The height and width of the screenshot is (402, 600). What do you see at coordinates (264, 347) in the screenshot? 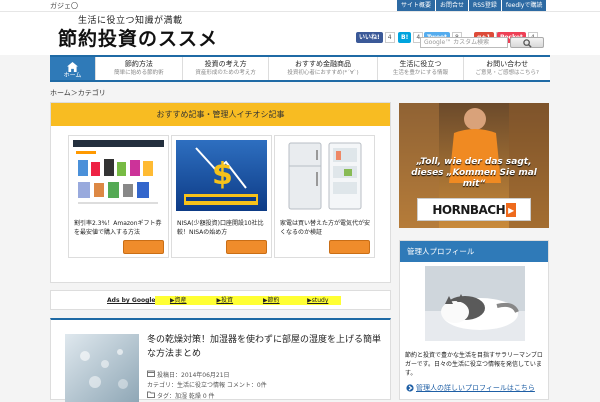
I see `post-title: 冬の乾燥対策！加湿器を使わずに部屋の湿度を上げる簡単な方法まとめ` at bounding box center [264, 347].